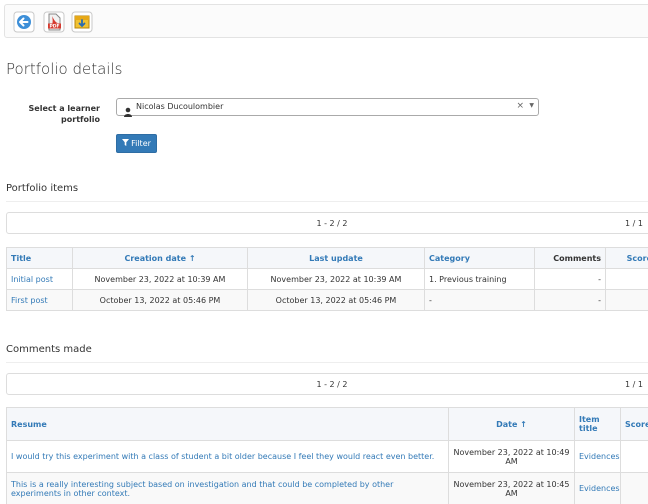 Image resolution: width=648 pixels, height=504 pixels. What do you see at coordinates (160, 258) in the screenshot?
I see `col-creation-date: Creation date ↑` at bounding box center [160, 258].